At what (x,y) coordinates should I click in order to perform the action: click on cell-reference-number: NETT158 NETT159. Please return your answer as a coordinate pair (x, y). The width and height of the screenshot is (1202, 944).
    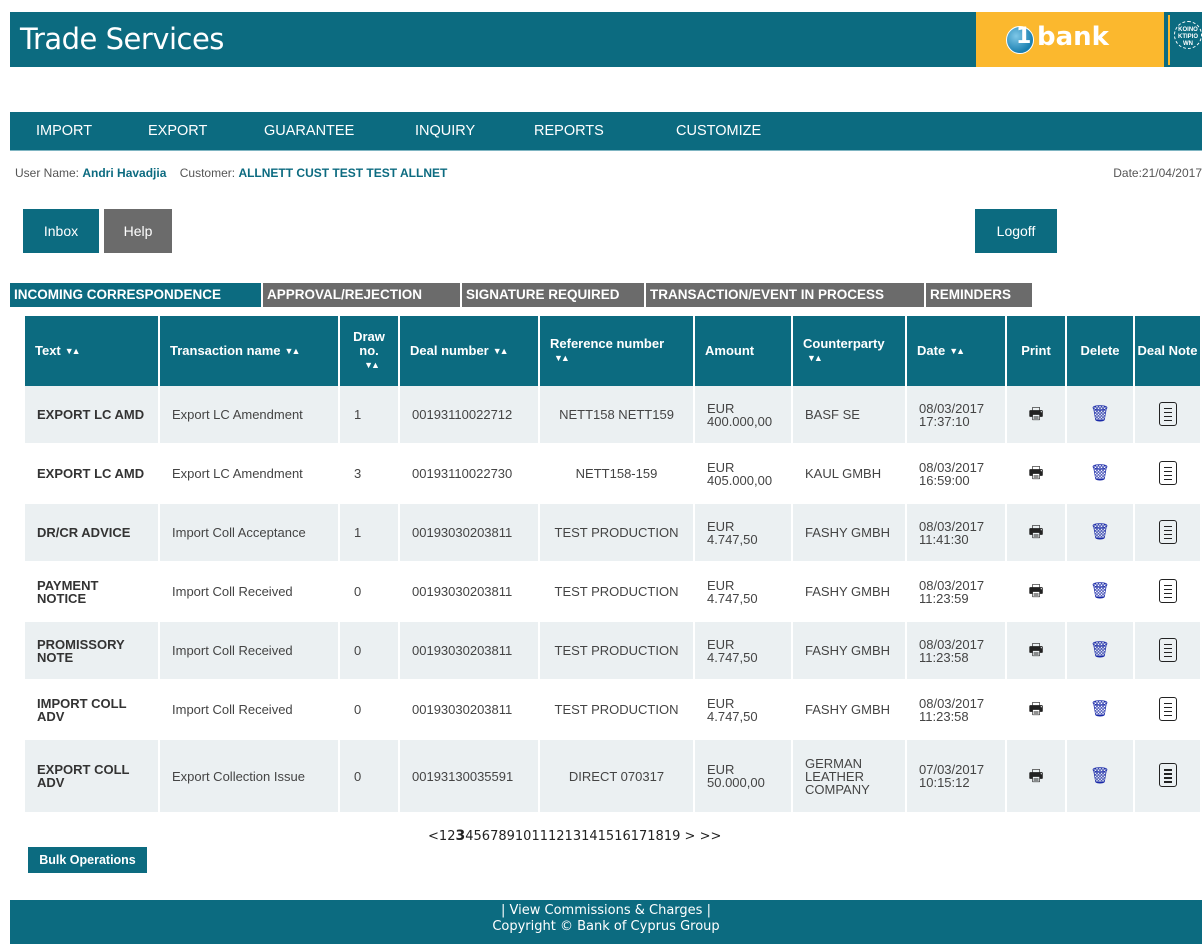
    Looking at the image, I should click on (617, 415).